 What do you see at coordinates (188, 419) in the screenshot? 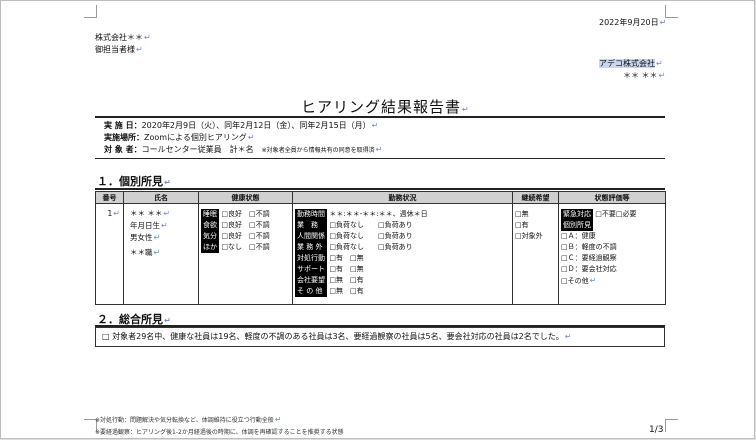
I see `footnote-1: ※対処行動：問題解決や気分転換など、体調維持に役立つ行動全般↵` at bounding box center [188, 419].